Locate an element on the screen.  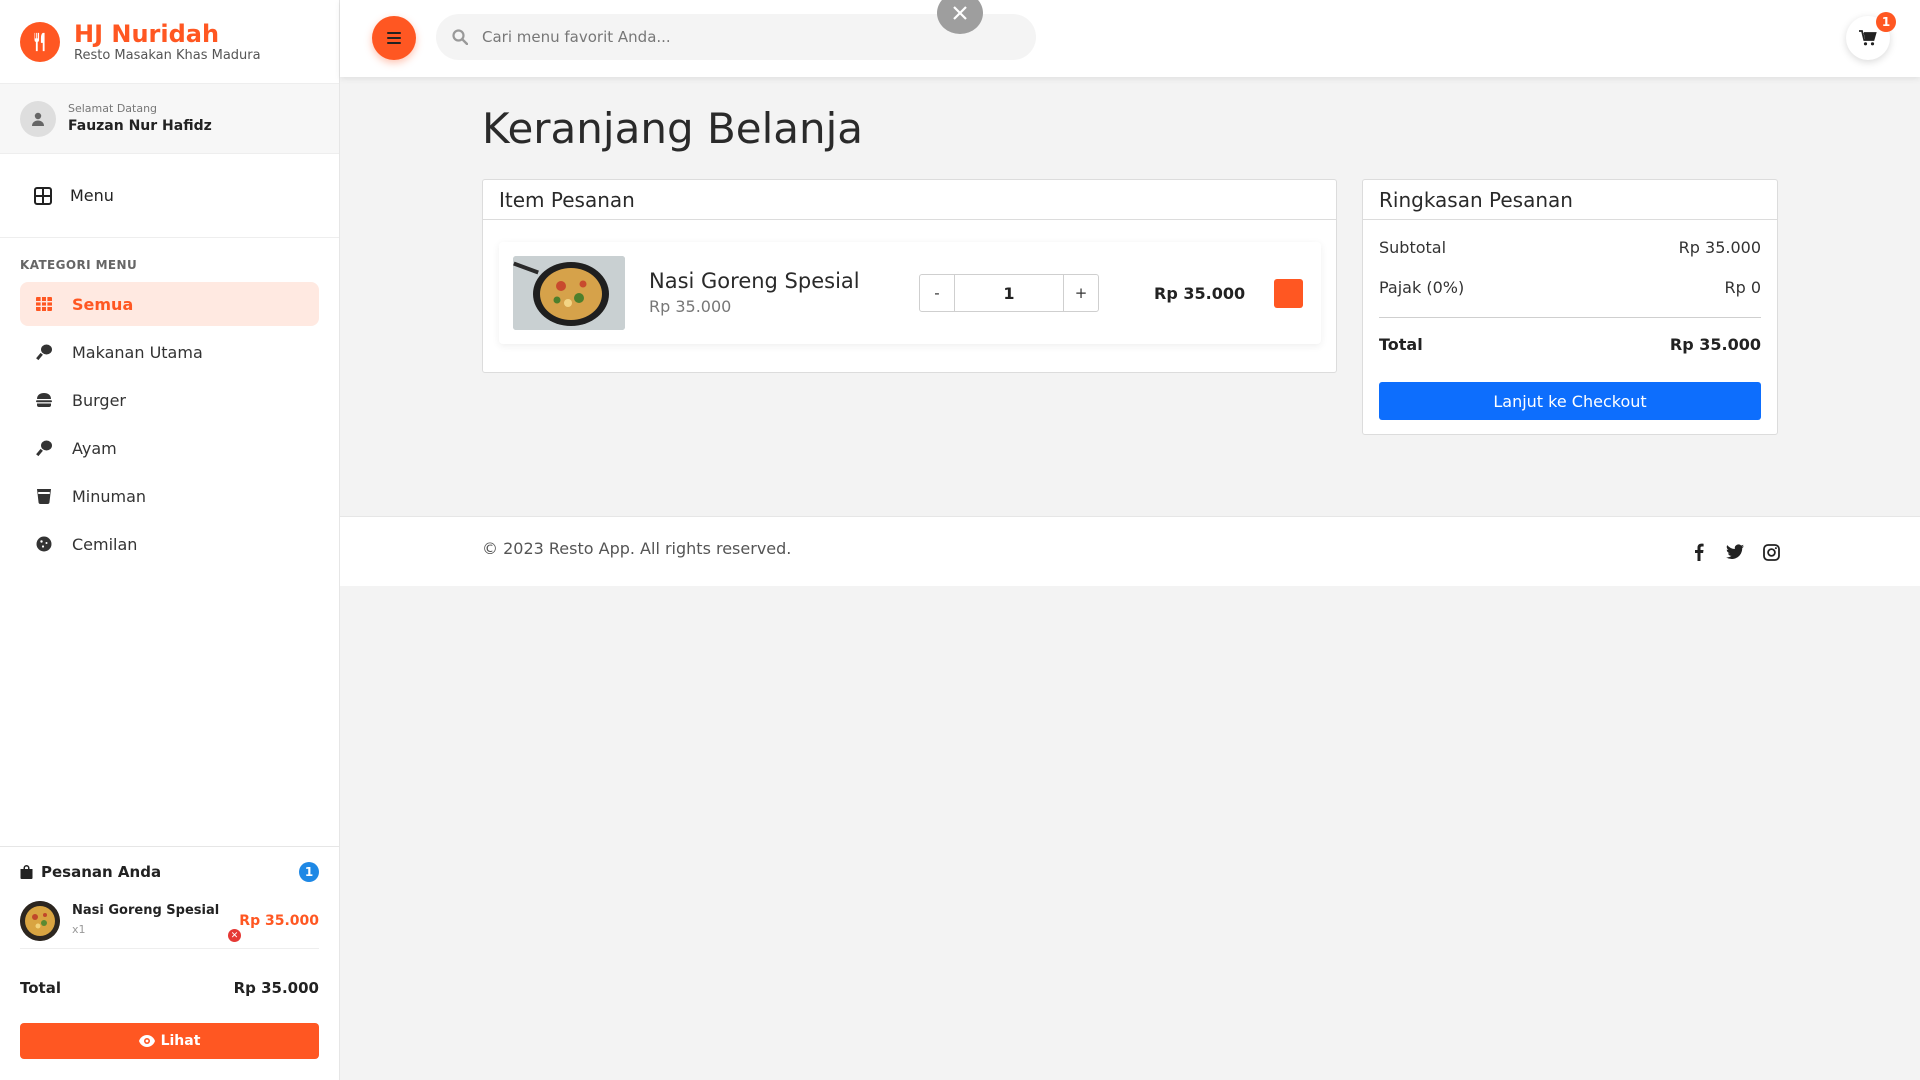
order-panel-header: Pesanan Anda 1 is located at coordinates (169, 872).